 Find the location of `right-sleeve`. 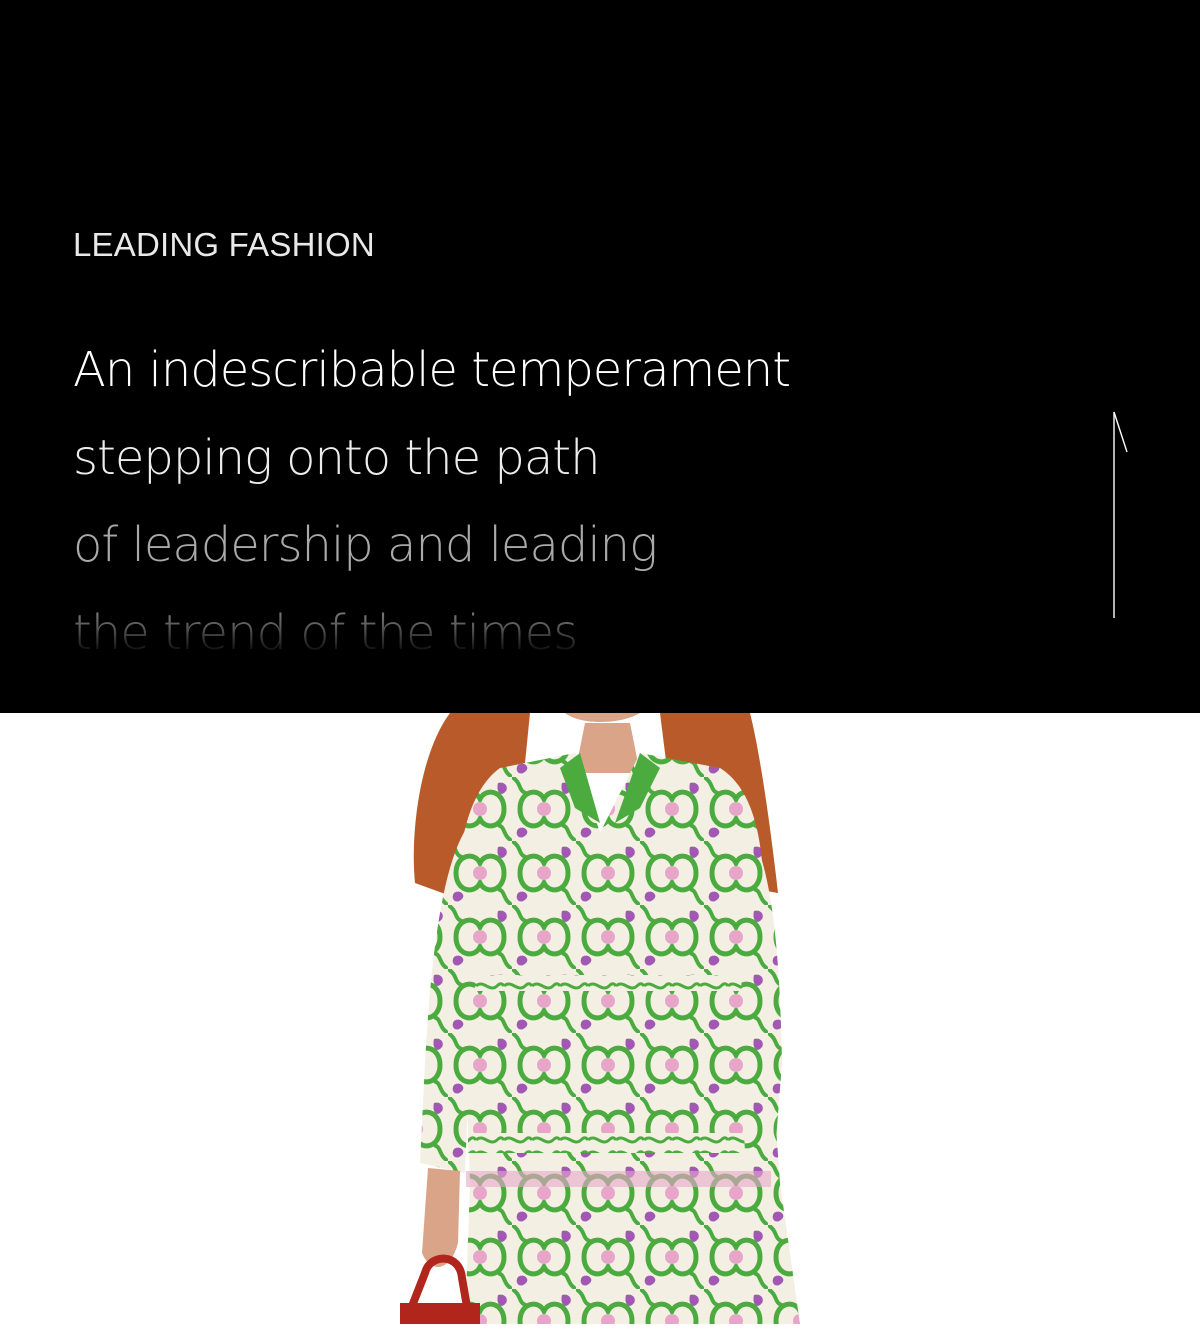

right-sleeve is located at coordinates (761, 988).